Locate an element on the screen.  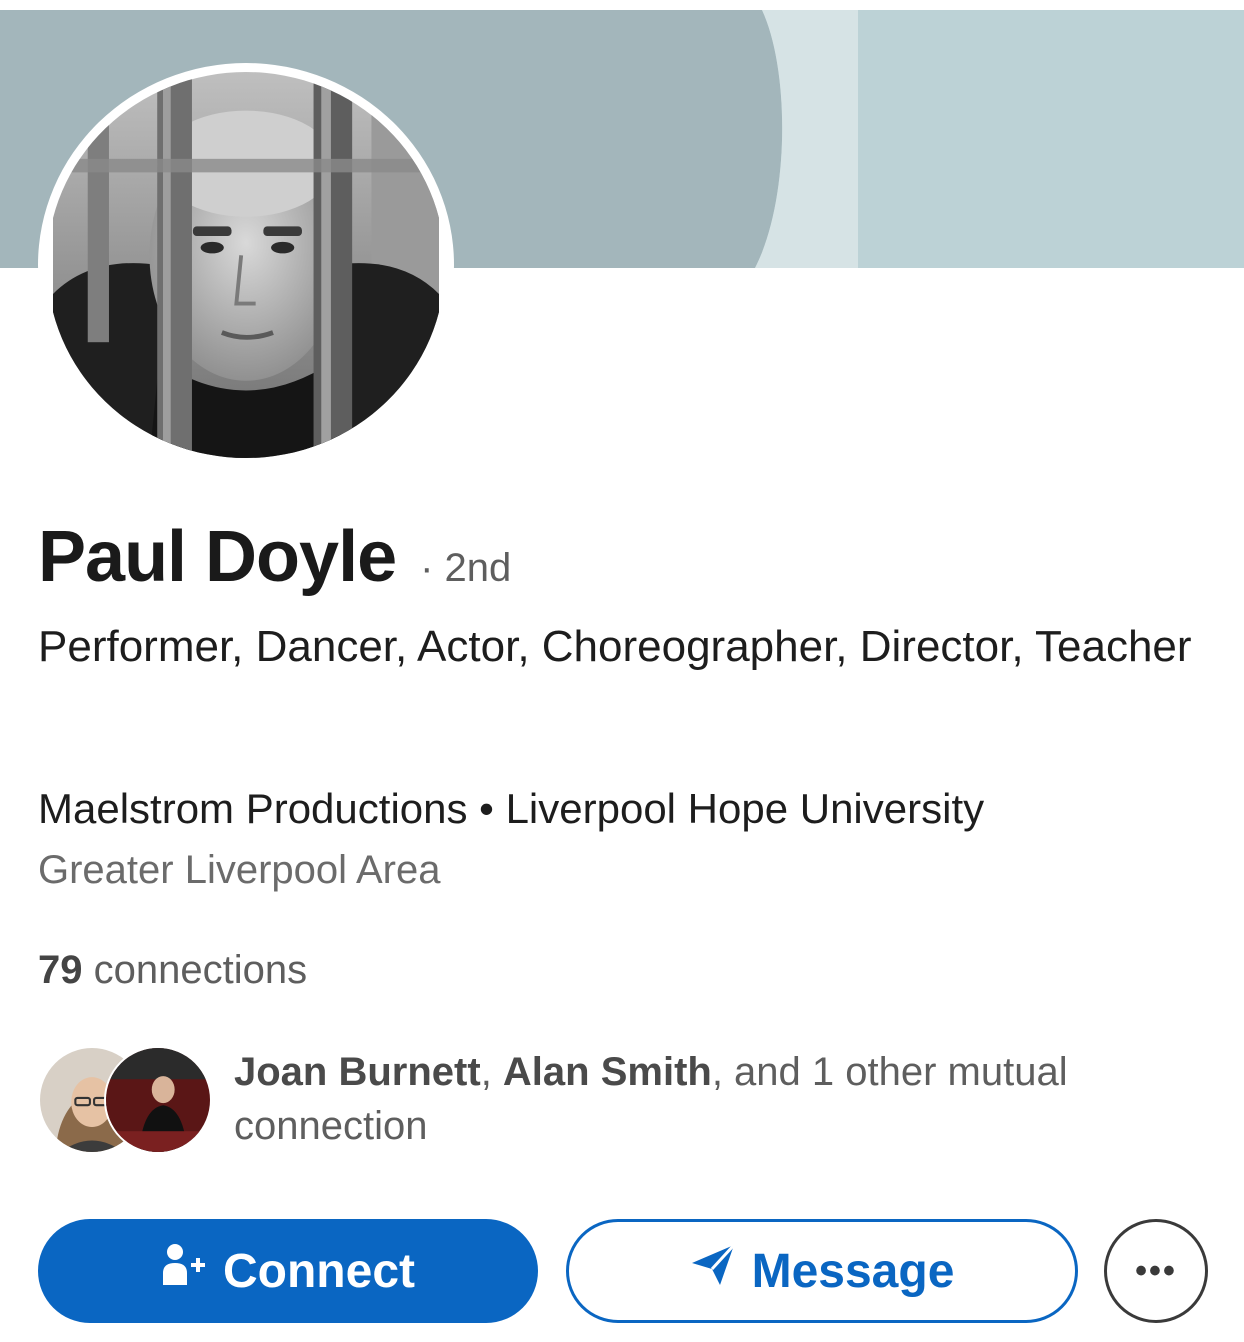
connections-link: 79 connections is located at coordinates (172, 970).